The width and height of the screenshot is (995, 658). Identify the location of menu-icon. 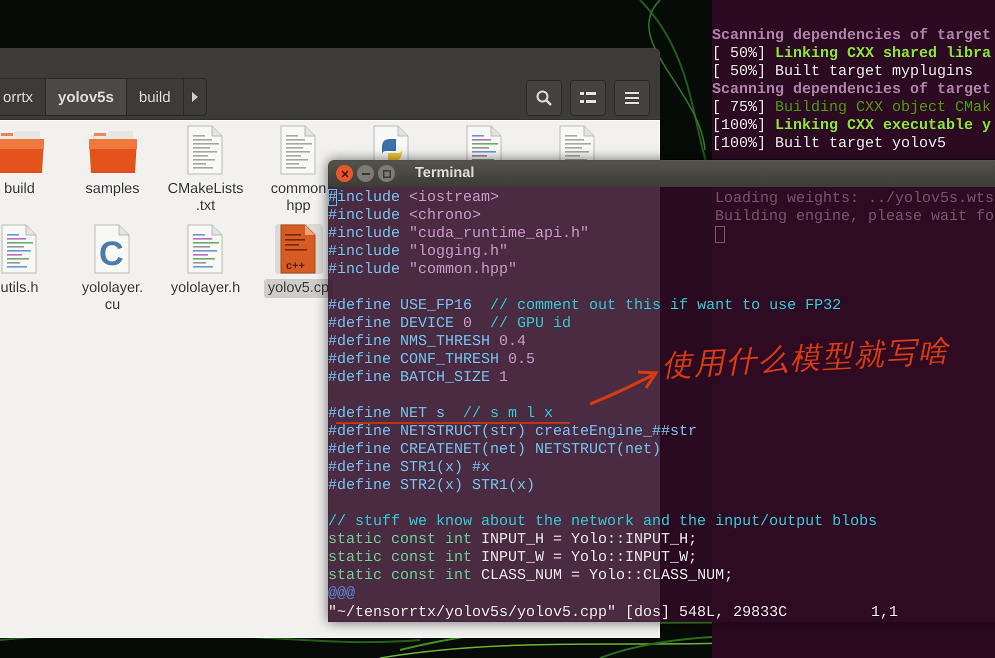
(632, 98).